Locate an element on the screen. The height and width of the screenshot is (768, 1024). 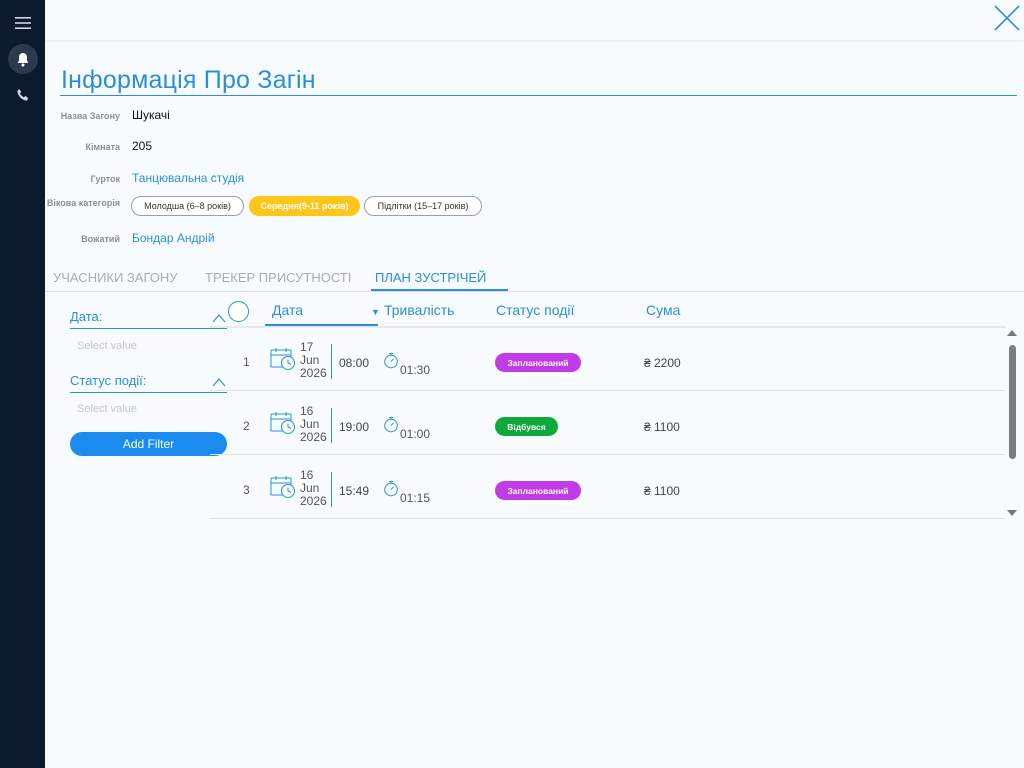
status-filter-underline is located at coordinates (148, 392).